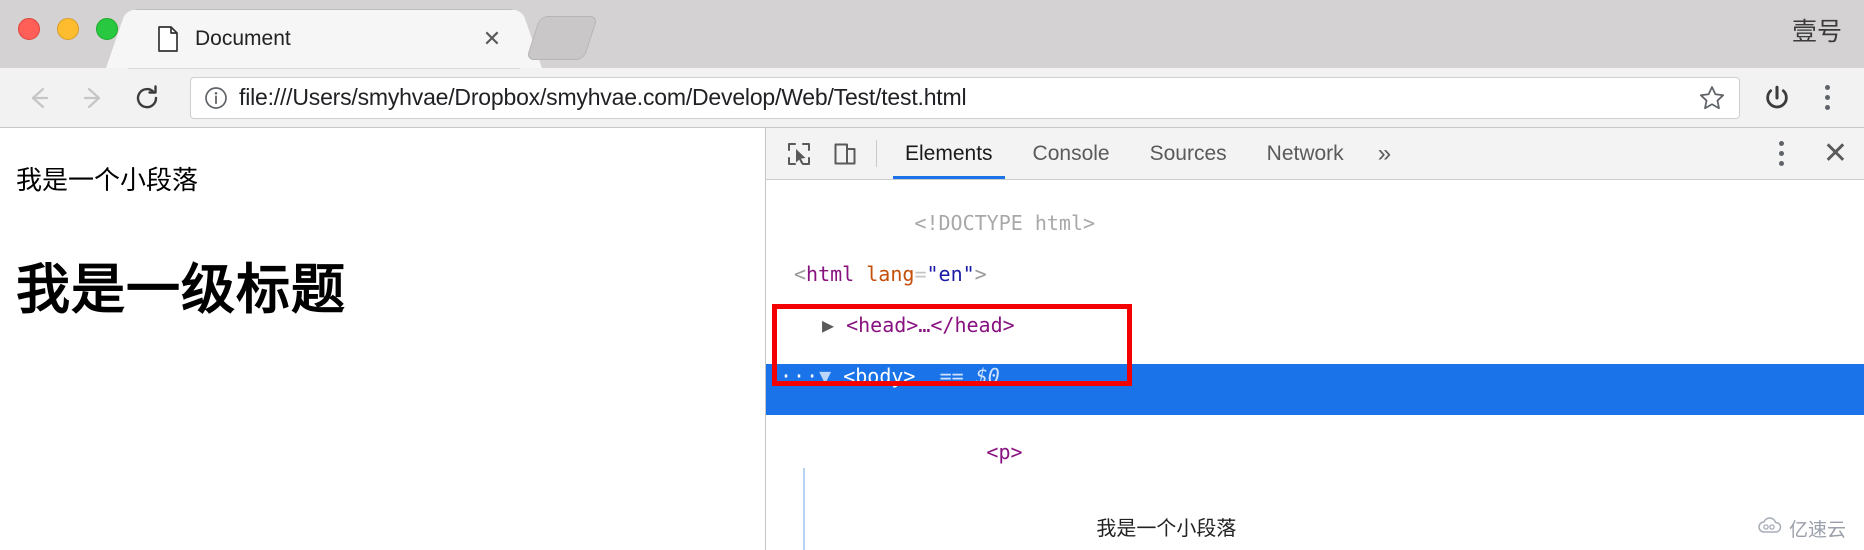  What do you see at coordinates (1188, 153) in the screenshot?
I see `tab-sources: Sources` at bounding box center [1188, 153].